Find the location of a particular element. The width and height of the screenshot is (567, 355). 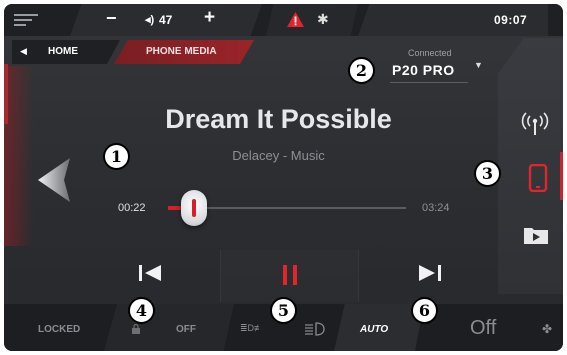

previous-button is located at coordinates (149, 276).